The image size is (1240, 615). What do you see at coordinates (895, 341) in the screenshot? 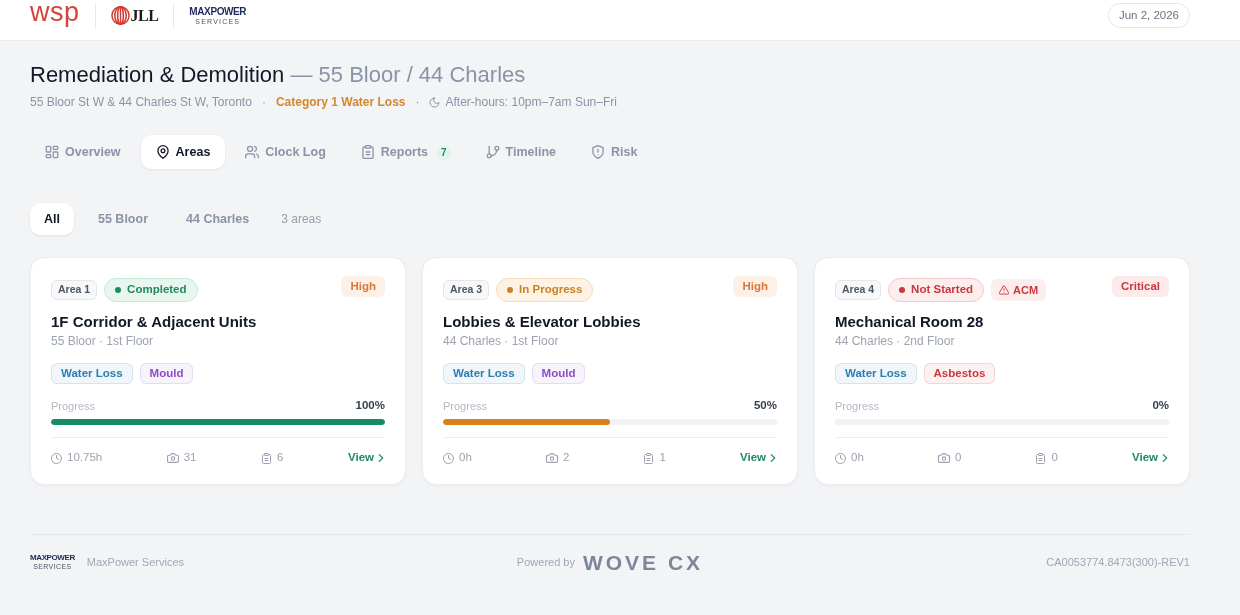
I see `area-location: 44 Charles · 2nd Floor` at bounding box center [895, 341].